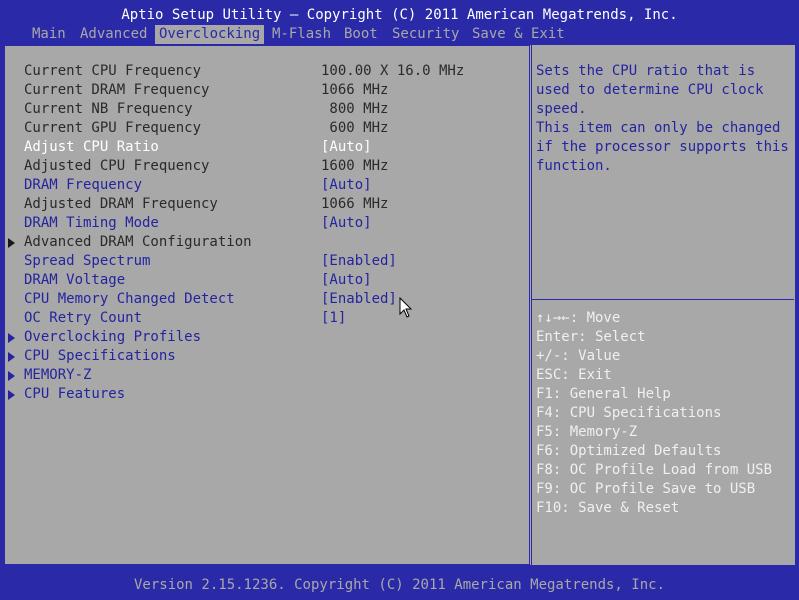  Describe the element at coordinates (333, 318) in the screenshot. I see `setting-value: [1]` at that location.